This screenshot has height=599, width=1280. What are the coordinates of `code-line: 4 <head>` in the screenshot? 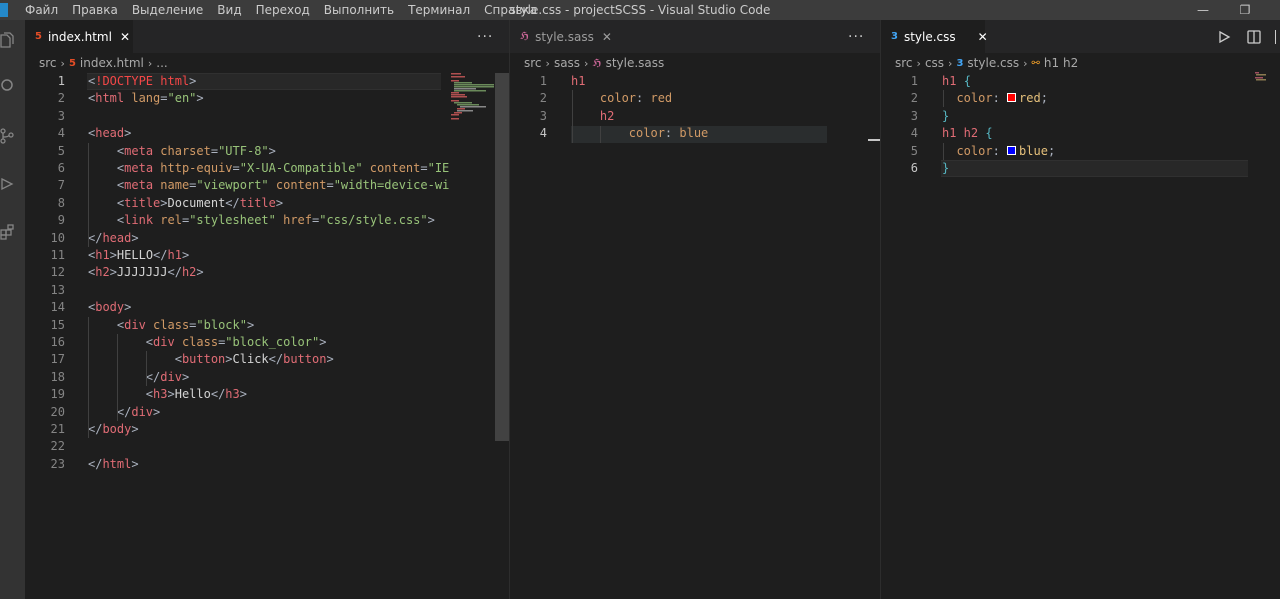 It's located at (267, 133).